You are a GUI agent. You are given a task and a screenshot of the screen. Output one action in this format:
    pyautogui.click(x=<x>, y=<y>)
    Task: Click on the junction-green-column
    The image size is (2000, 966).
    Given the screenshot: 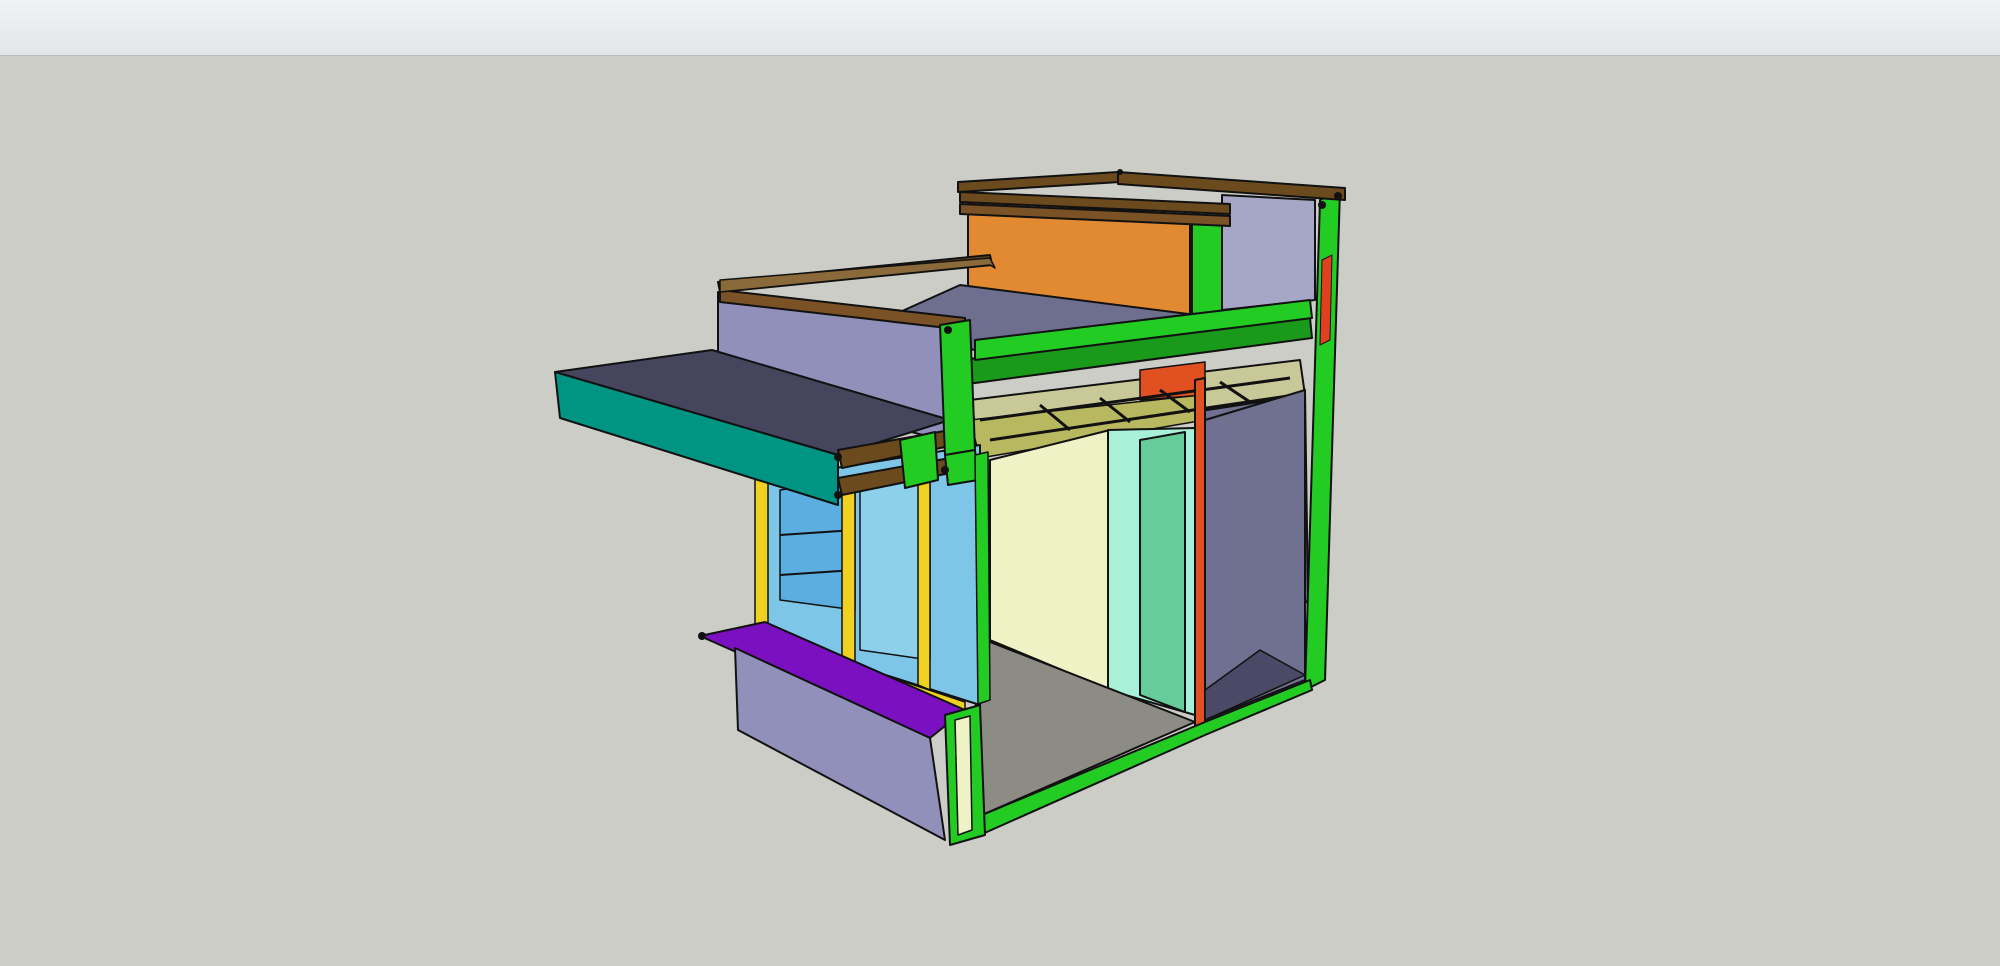 What is the action you would take?
    pyautogui.click(x=957, y=387)
    